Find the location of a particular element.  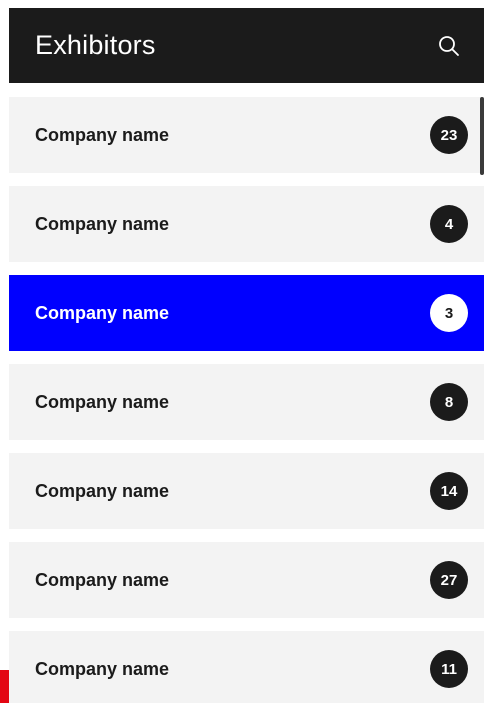

exhibitor-count-badge: 4 is located at coordinates (449, 224).